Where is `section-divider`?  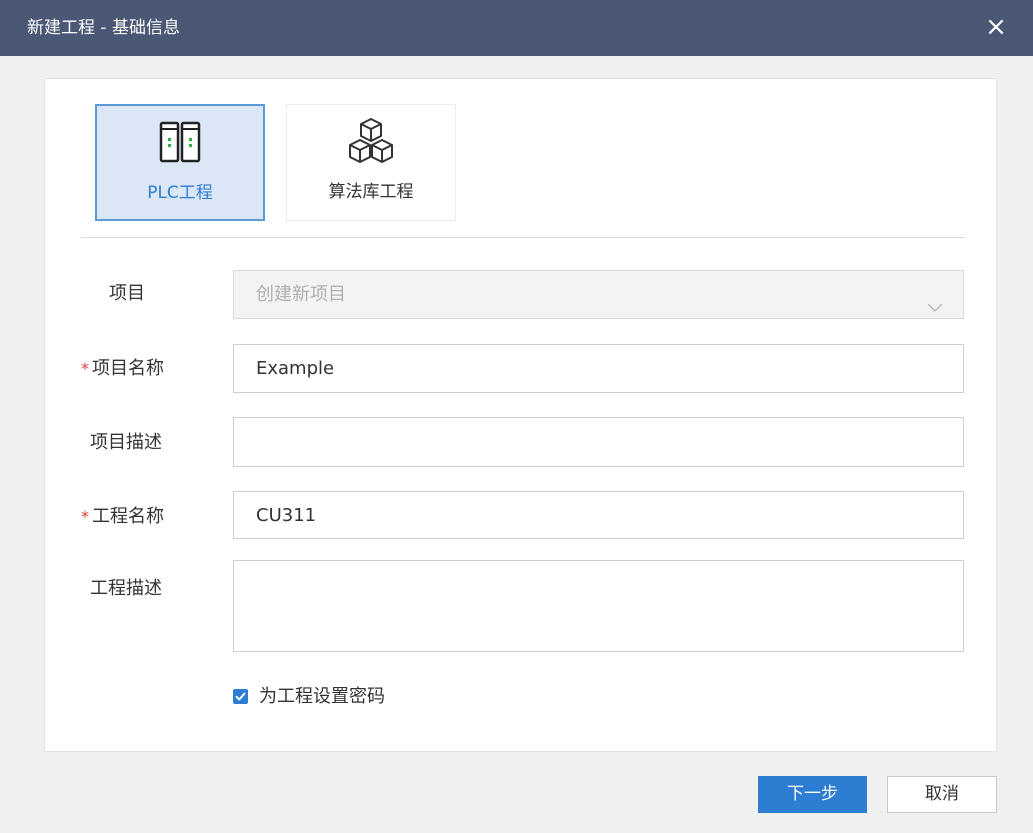 section-divider is located at coordinates (523, 237).